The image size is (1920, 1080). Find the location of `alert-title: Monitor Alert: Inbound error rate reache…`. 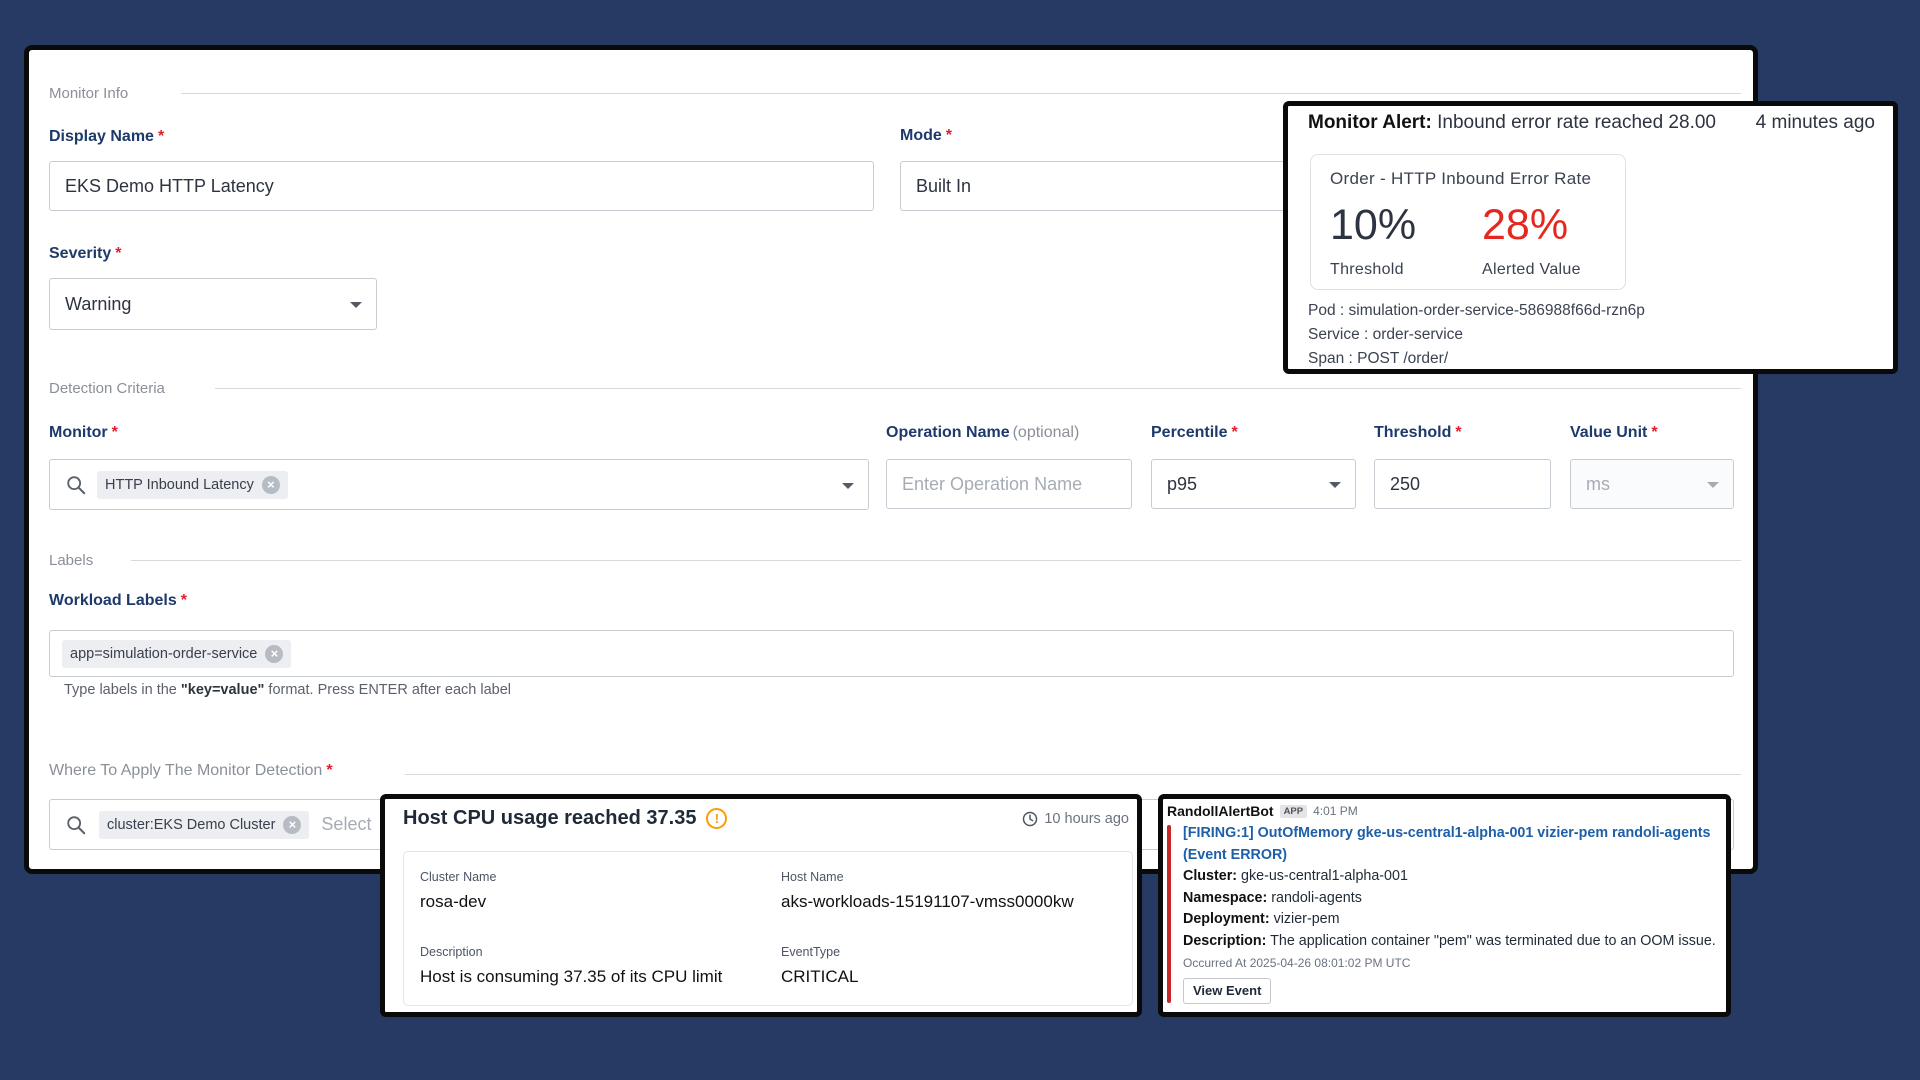

alert-title: Monitor Alert: Inbound error rate reache… is located at coordinates (1512, 122).